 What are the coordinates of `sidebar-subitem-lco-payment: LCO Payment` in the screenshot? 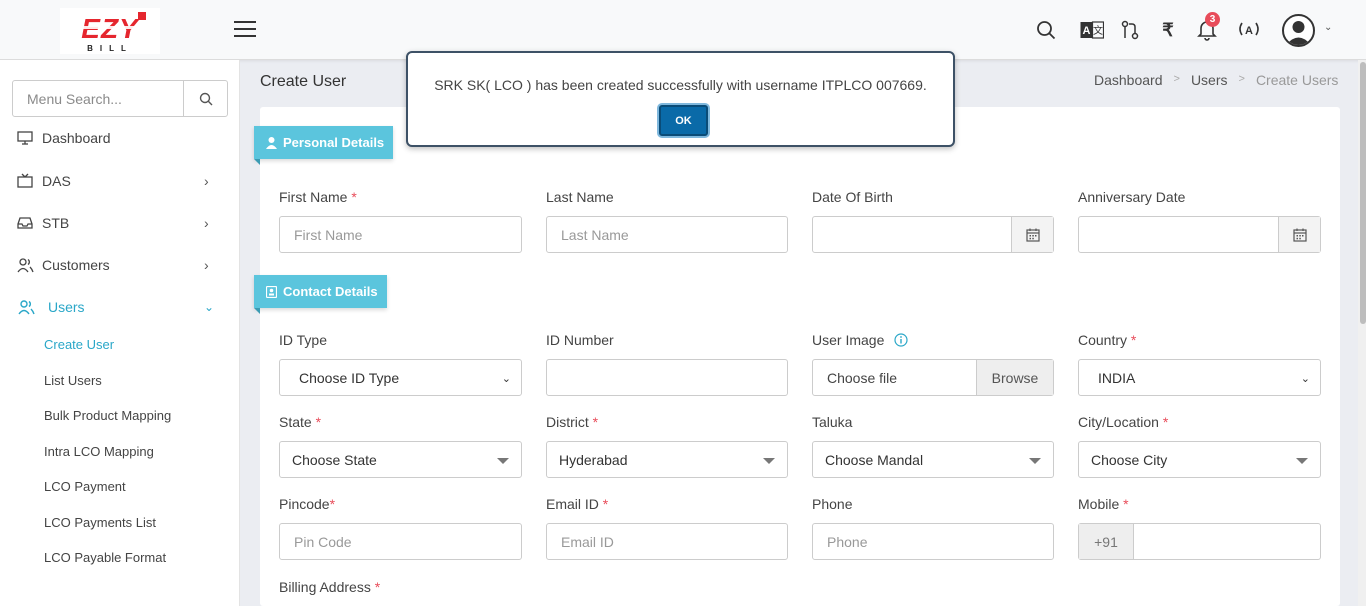 It's located at (85, 486).